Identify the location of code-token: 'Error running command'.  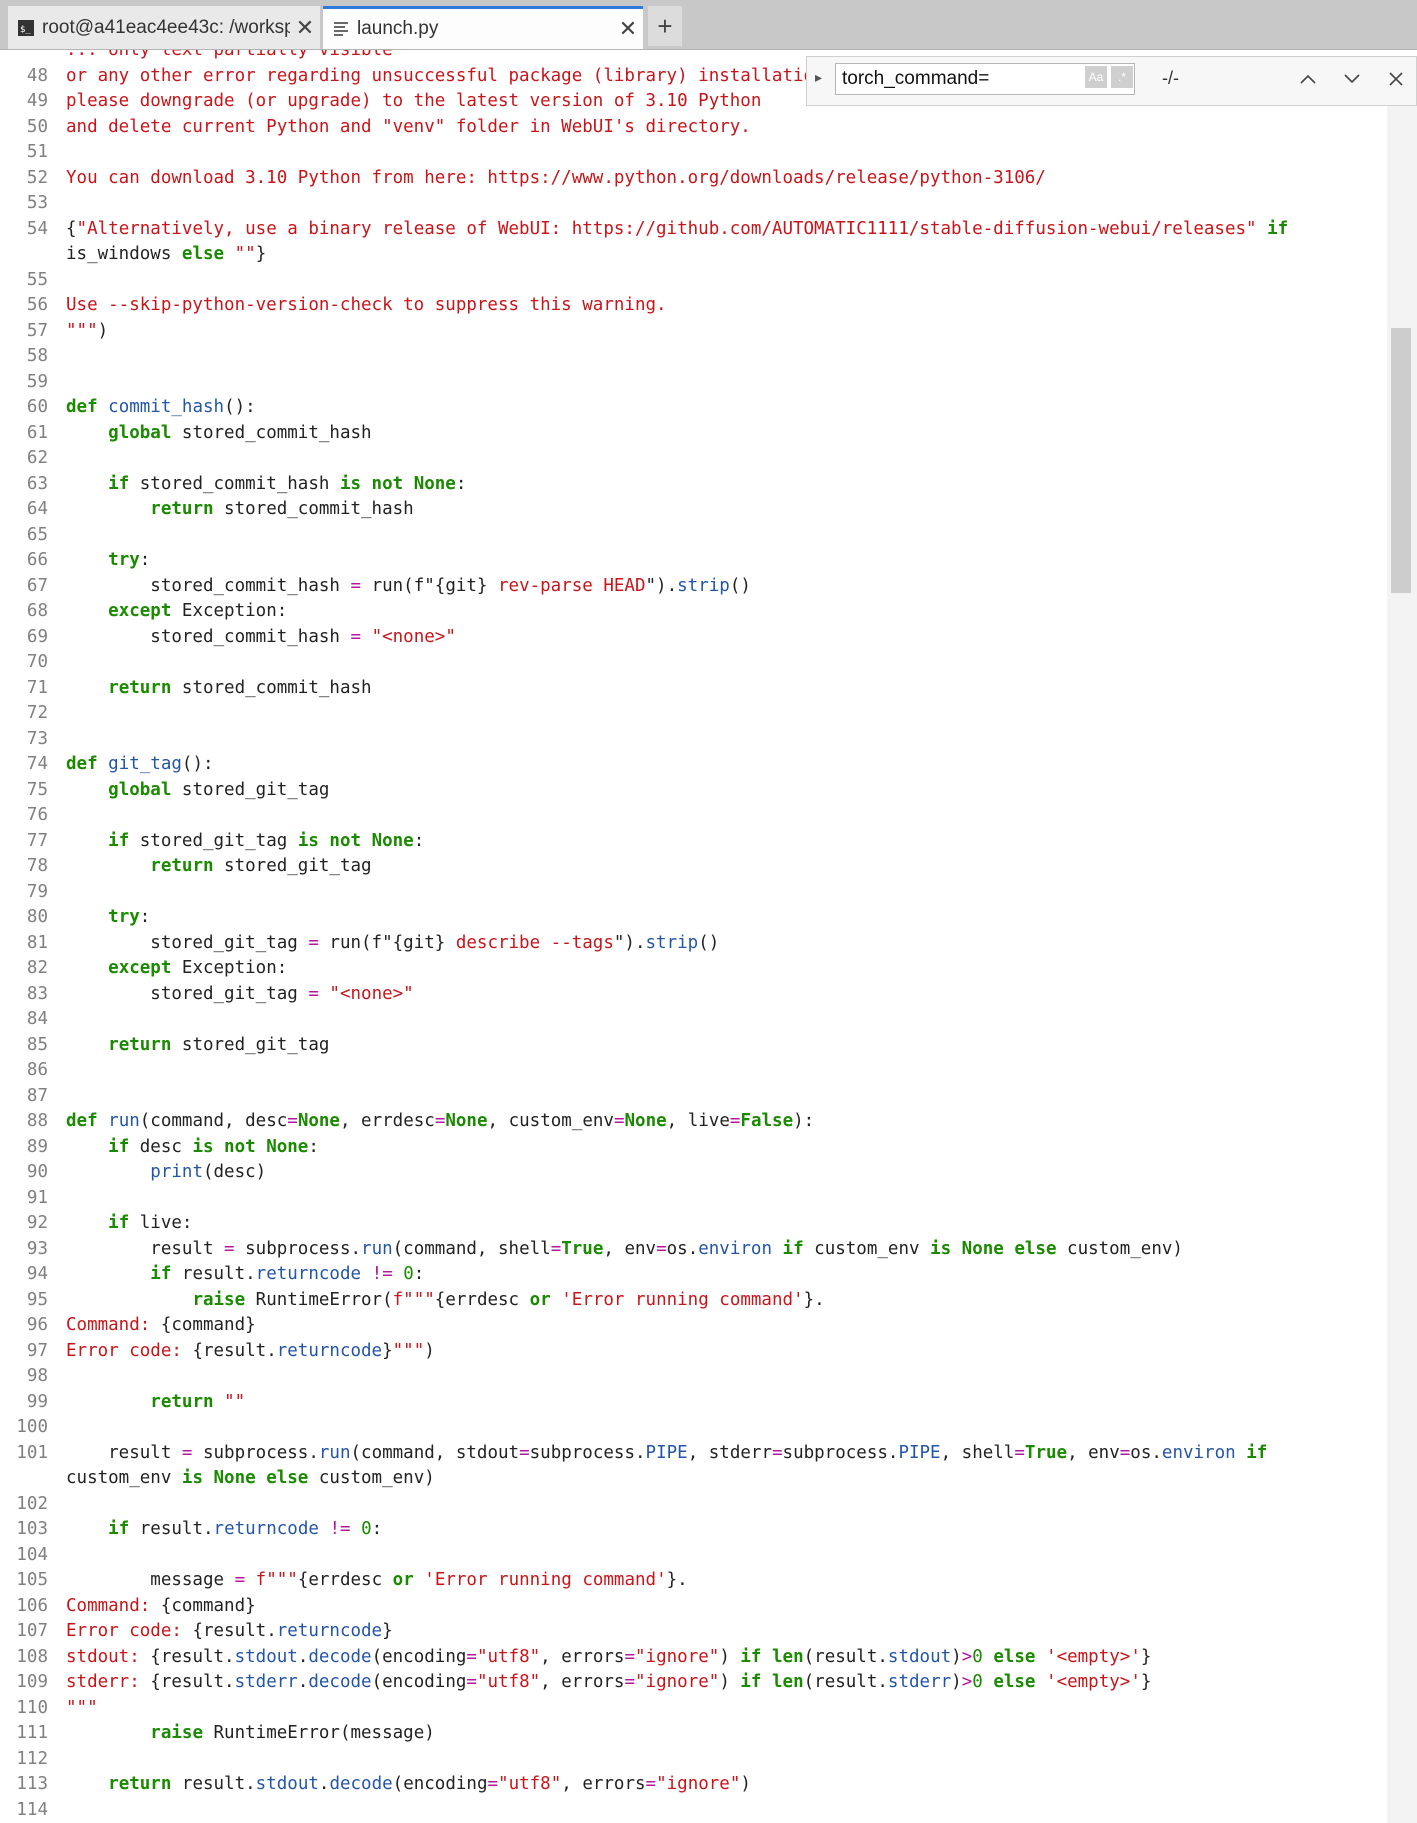
(545, 1580).